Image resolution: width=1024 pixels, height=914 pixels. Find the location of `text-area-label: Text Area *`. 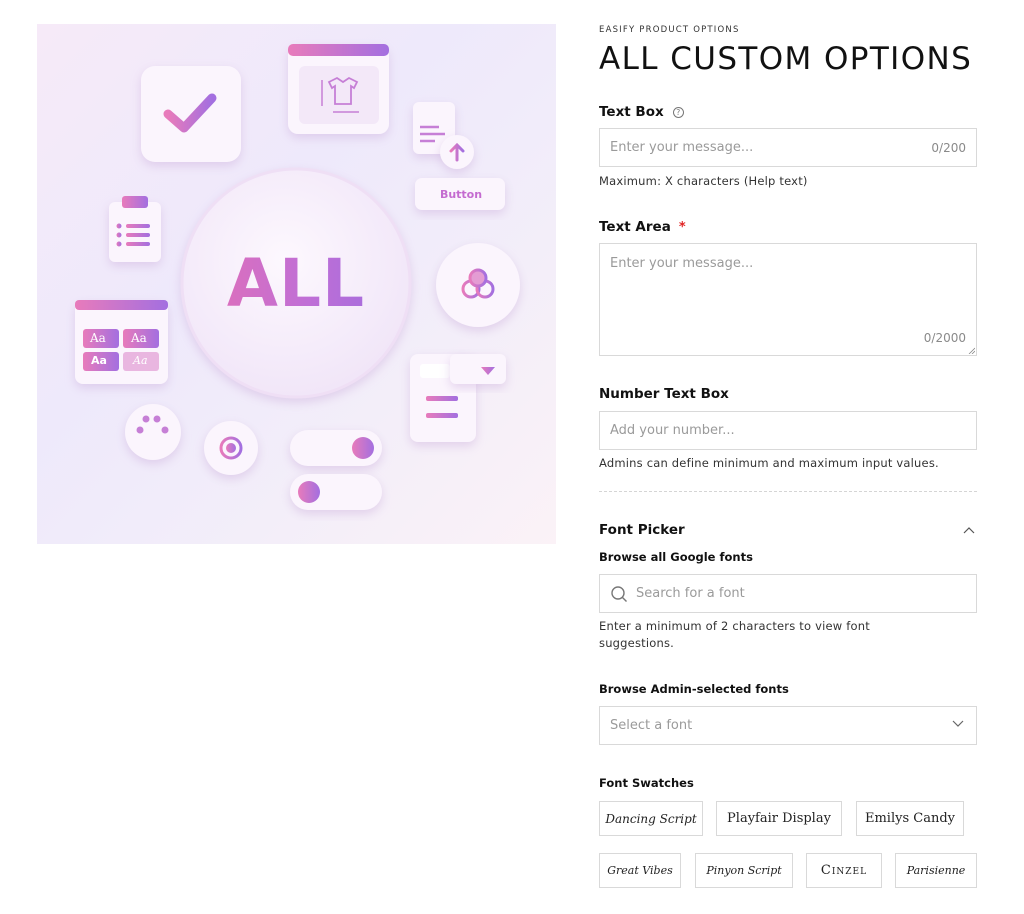

text-area-label: Text Area * is located at coordinates (642, 227).